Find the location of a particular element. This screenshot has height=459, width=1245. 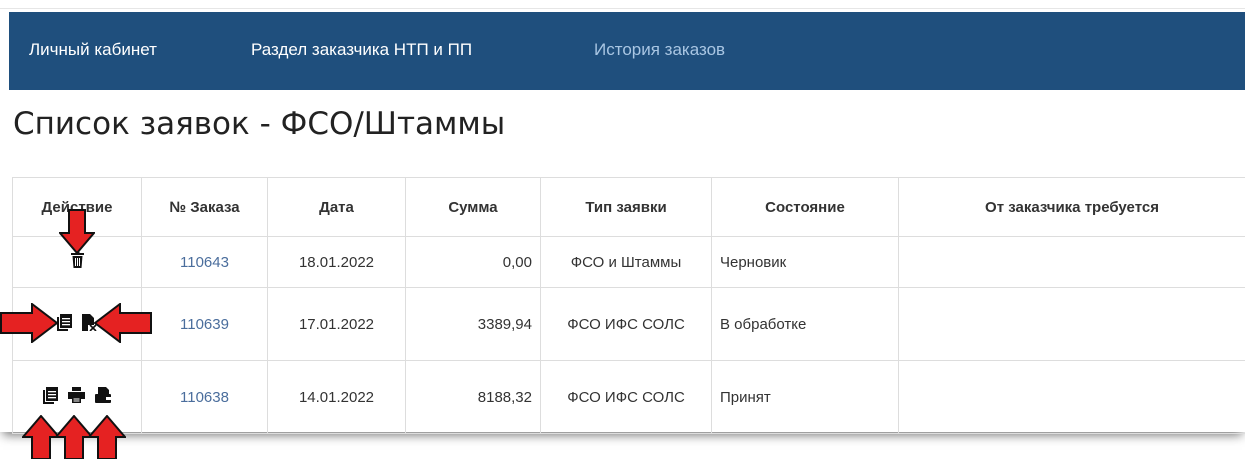

header-order-type: Тип заявки is located at coordinates (626, 207).